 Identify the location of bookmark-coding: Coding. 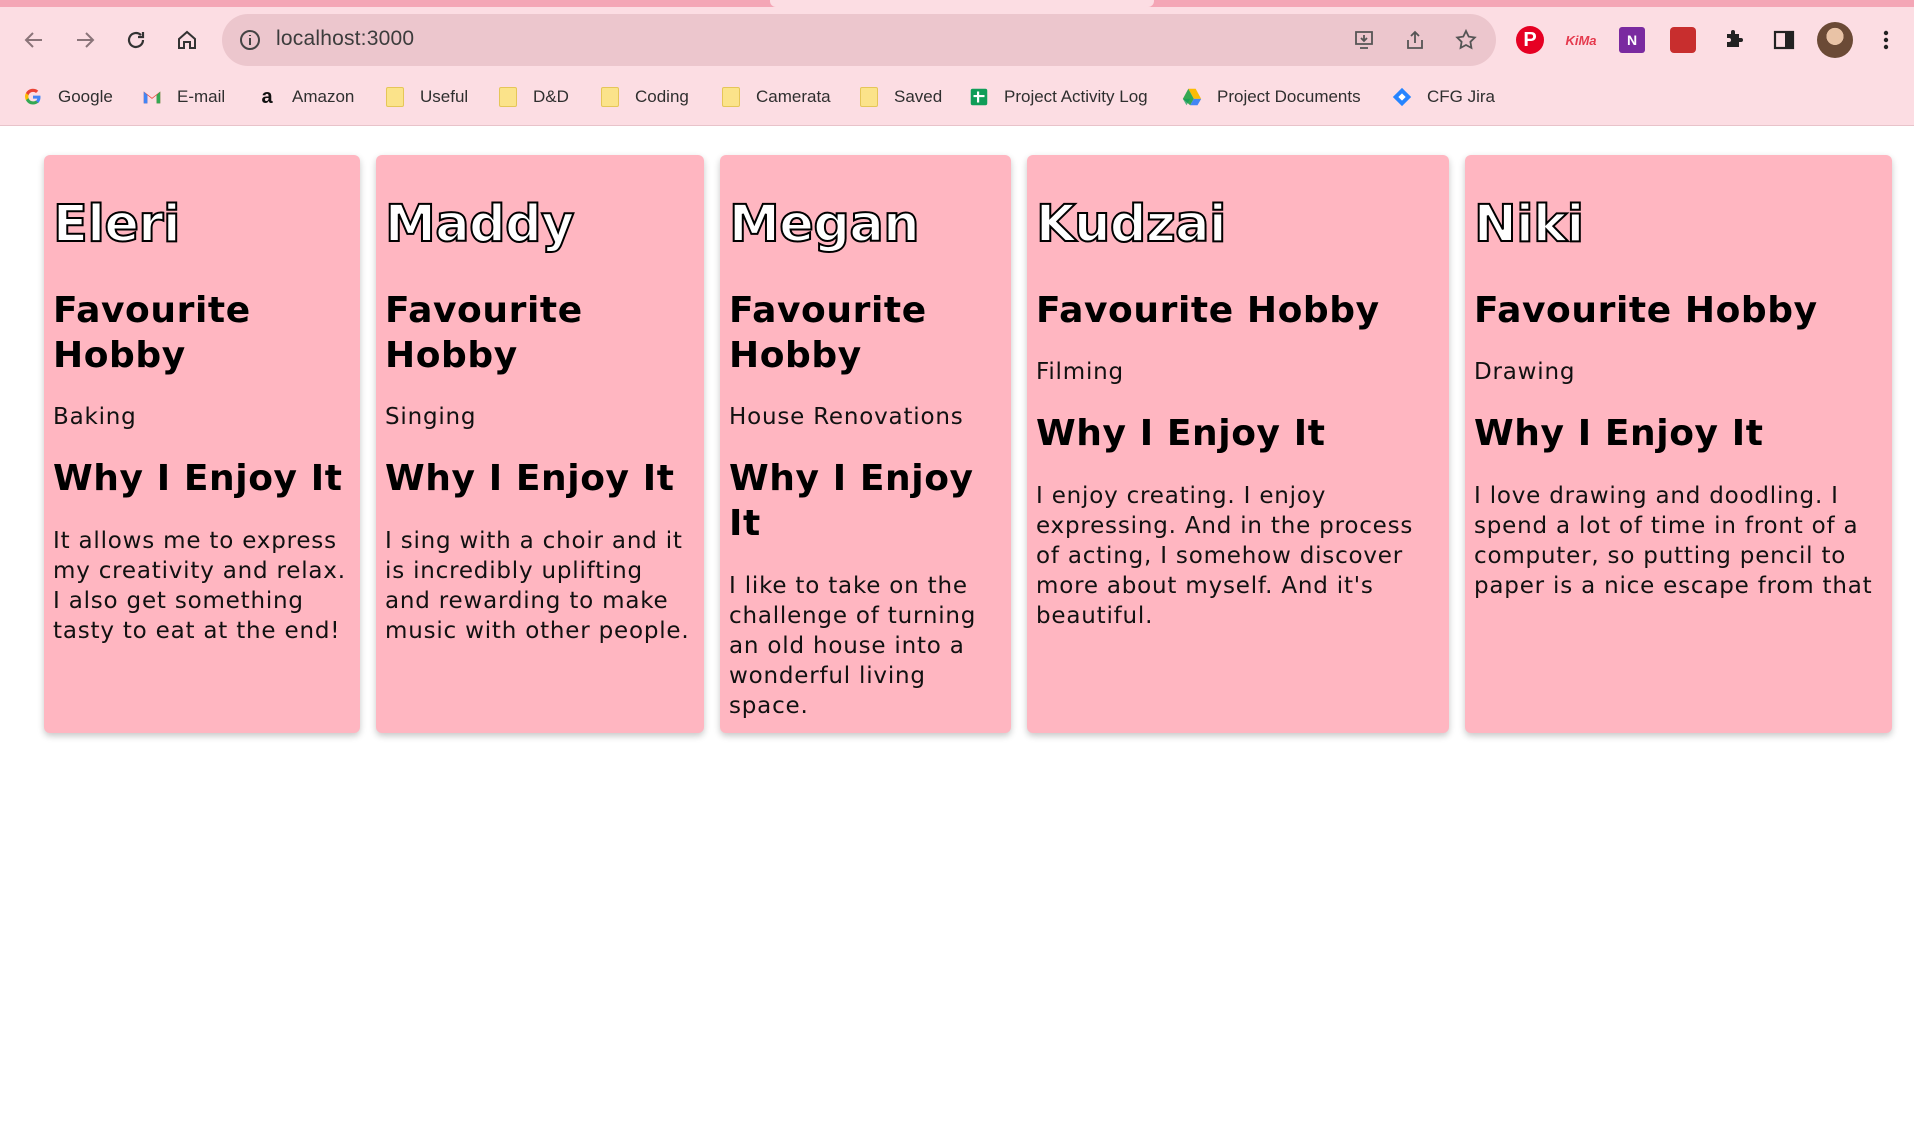
(644, 97).